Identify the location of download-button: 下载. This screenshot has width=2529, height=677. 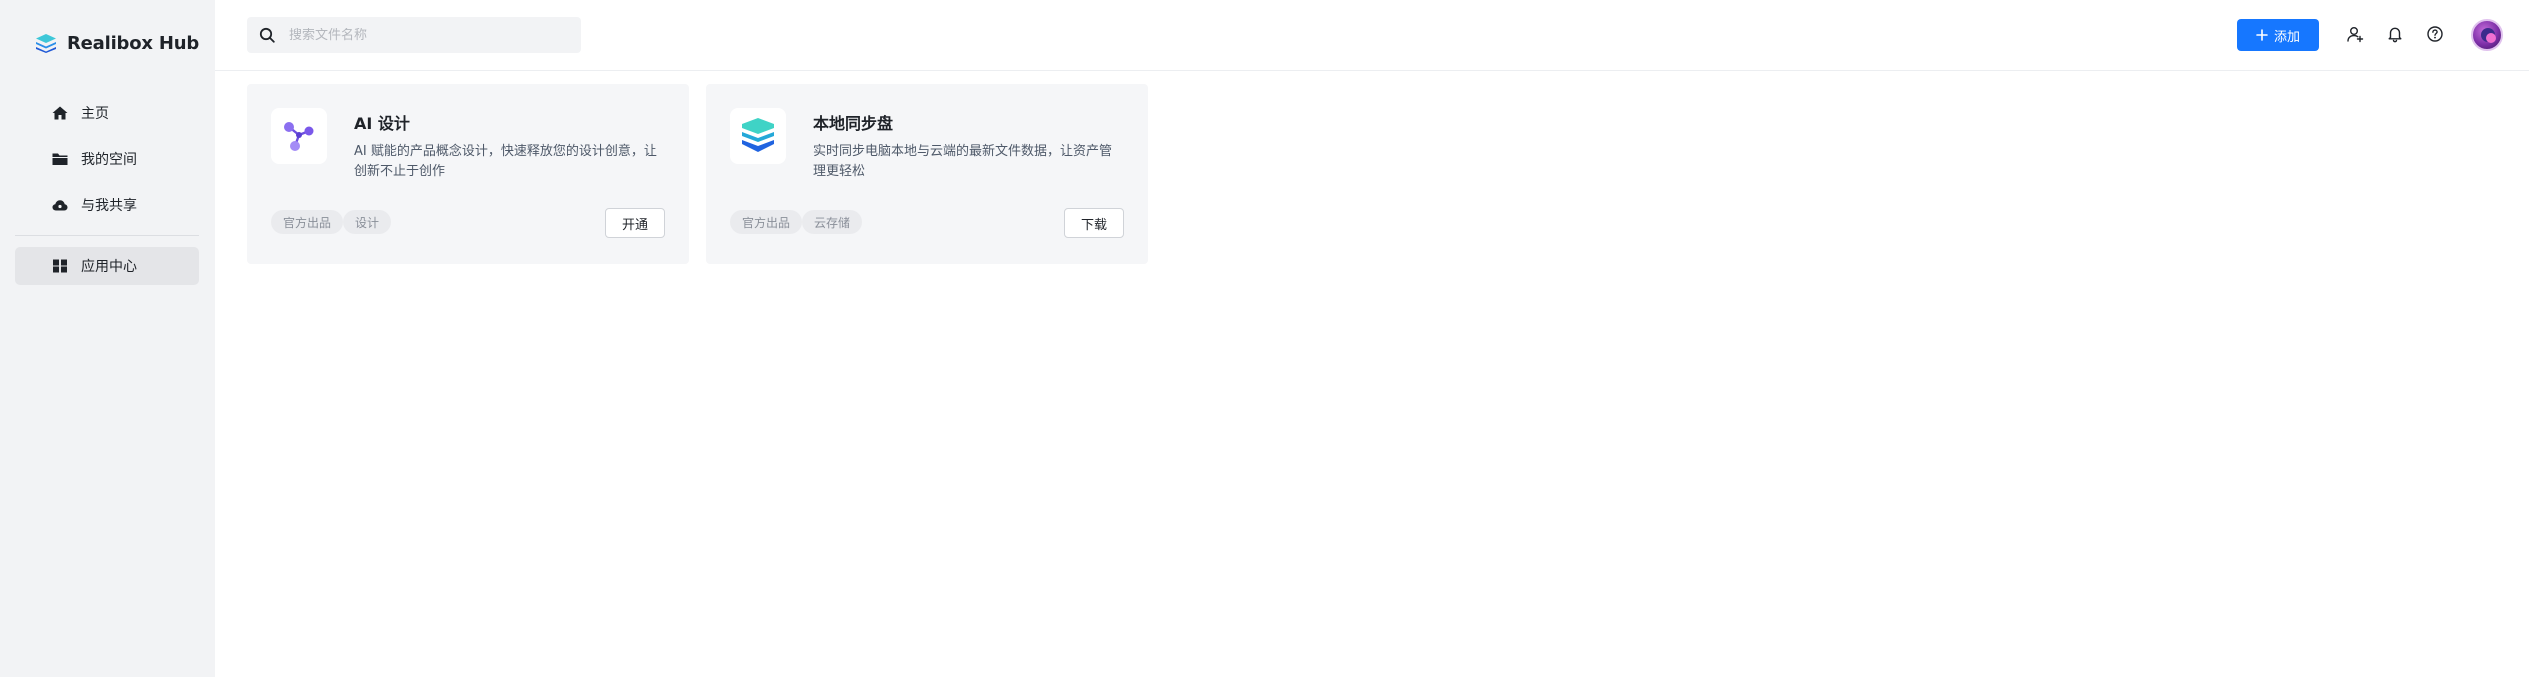
(1094, 223).